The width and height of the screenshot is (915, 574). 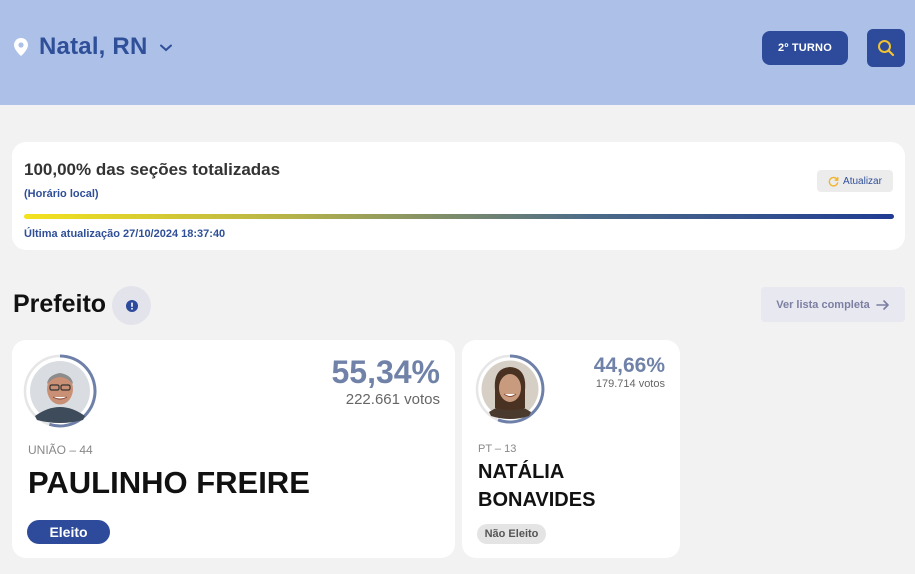 What do you see at coordinates (833, 181) in the screenshot?
I see `refresh-icon` at bounding box center [833, 181].